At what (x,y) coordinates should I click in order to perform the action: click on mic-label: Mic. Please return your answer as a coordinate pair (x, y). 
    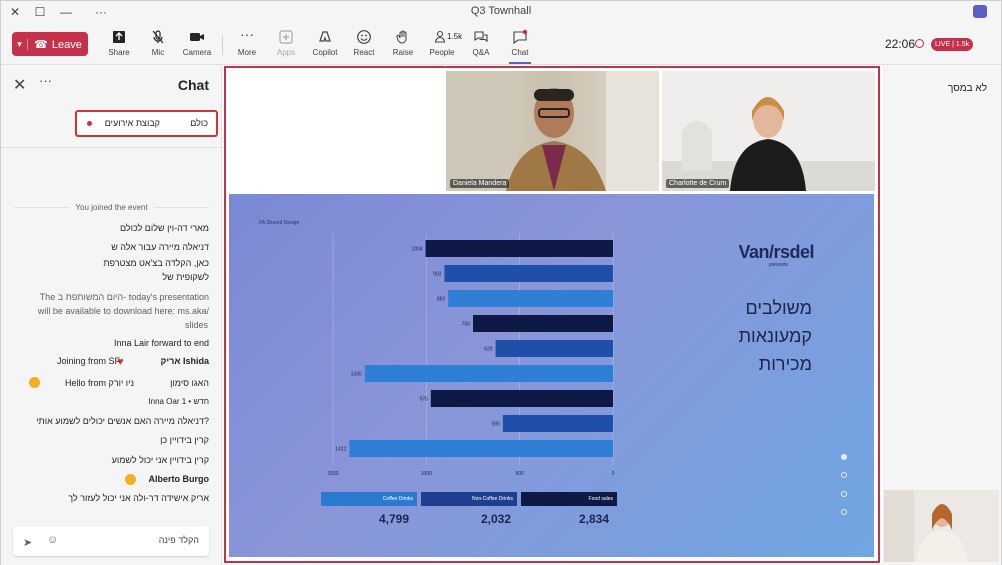
    Looking at the image, I should click on (158, 52).